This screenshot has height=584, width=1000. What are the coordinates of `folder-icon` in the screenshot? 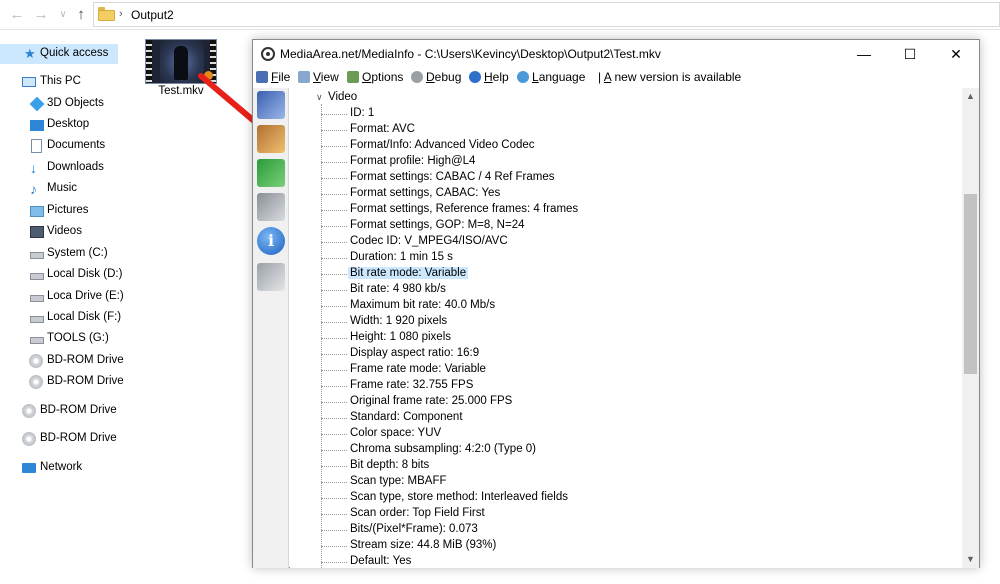 It's located at (106, 14).